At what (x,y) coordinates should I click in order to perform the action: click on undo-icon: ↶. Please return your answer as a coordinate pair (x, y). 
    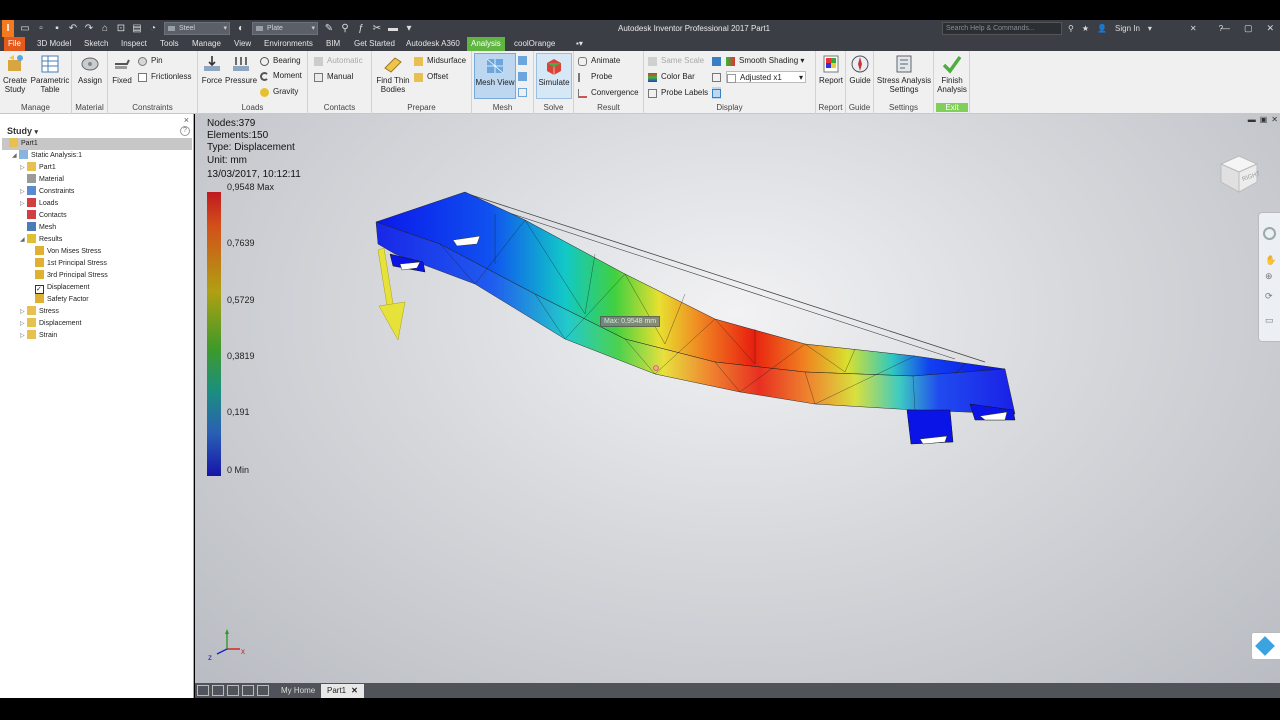
    Looking at the image, I should click on (73, 28).